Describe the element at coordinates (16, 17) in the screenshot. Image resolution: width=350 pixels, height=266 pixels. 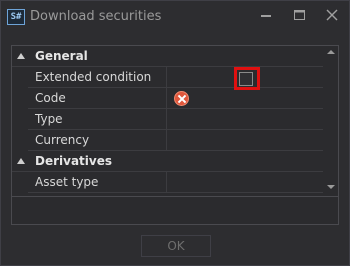
I see `app-icon: S#` at that location.